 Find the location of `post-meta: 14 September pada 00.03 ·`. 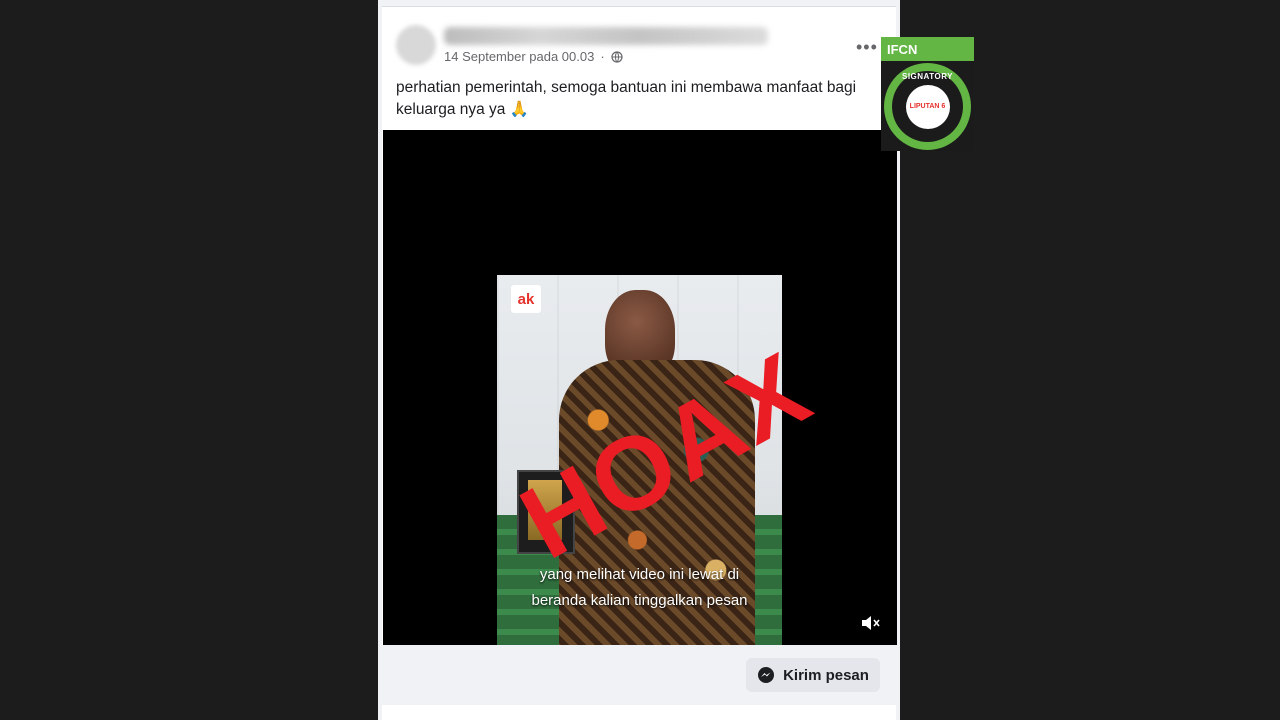

post-meta: 14 September pada 00.03 · is located at coordinates (533, 56).